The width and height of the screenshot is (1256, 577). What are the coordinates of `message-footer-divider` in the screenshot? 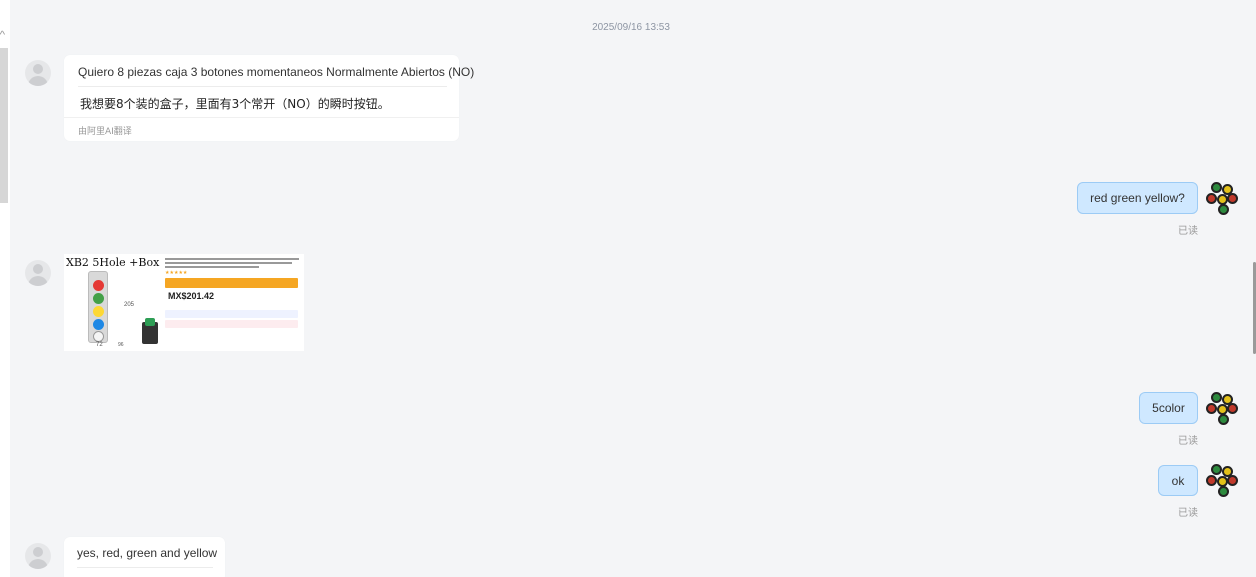 It's located at (261, 117).